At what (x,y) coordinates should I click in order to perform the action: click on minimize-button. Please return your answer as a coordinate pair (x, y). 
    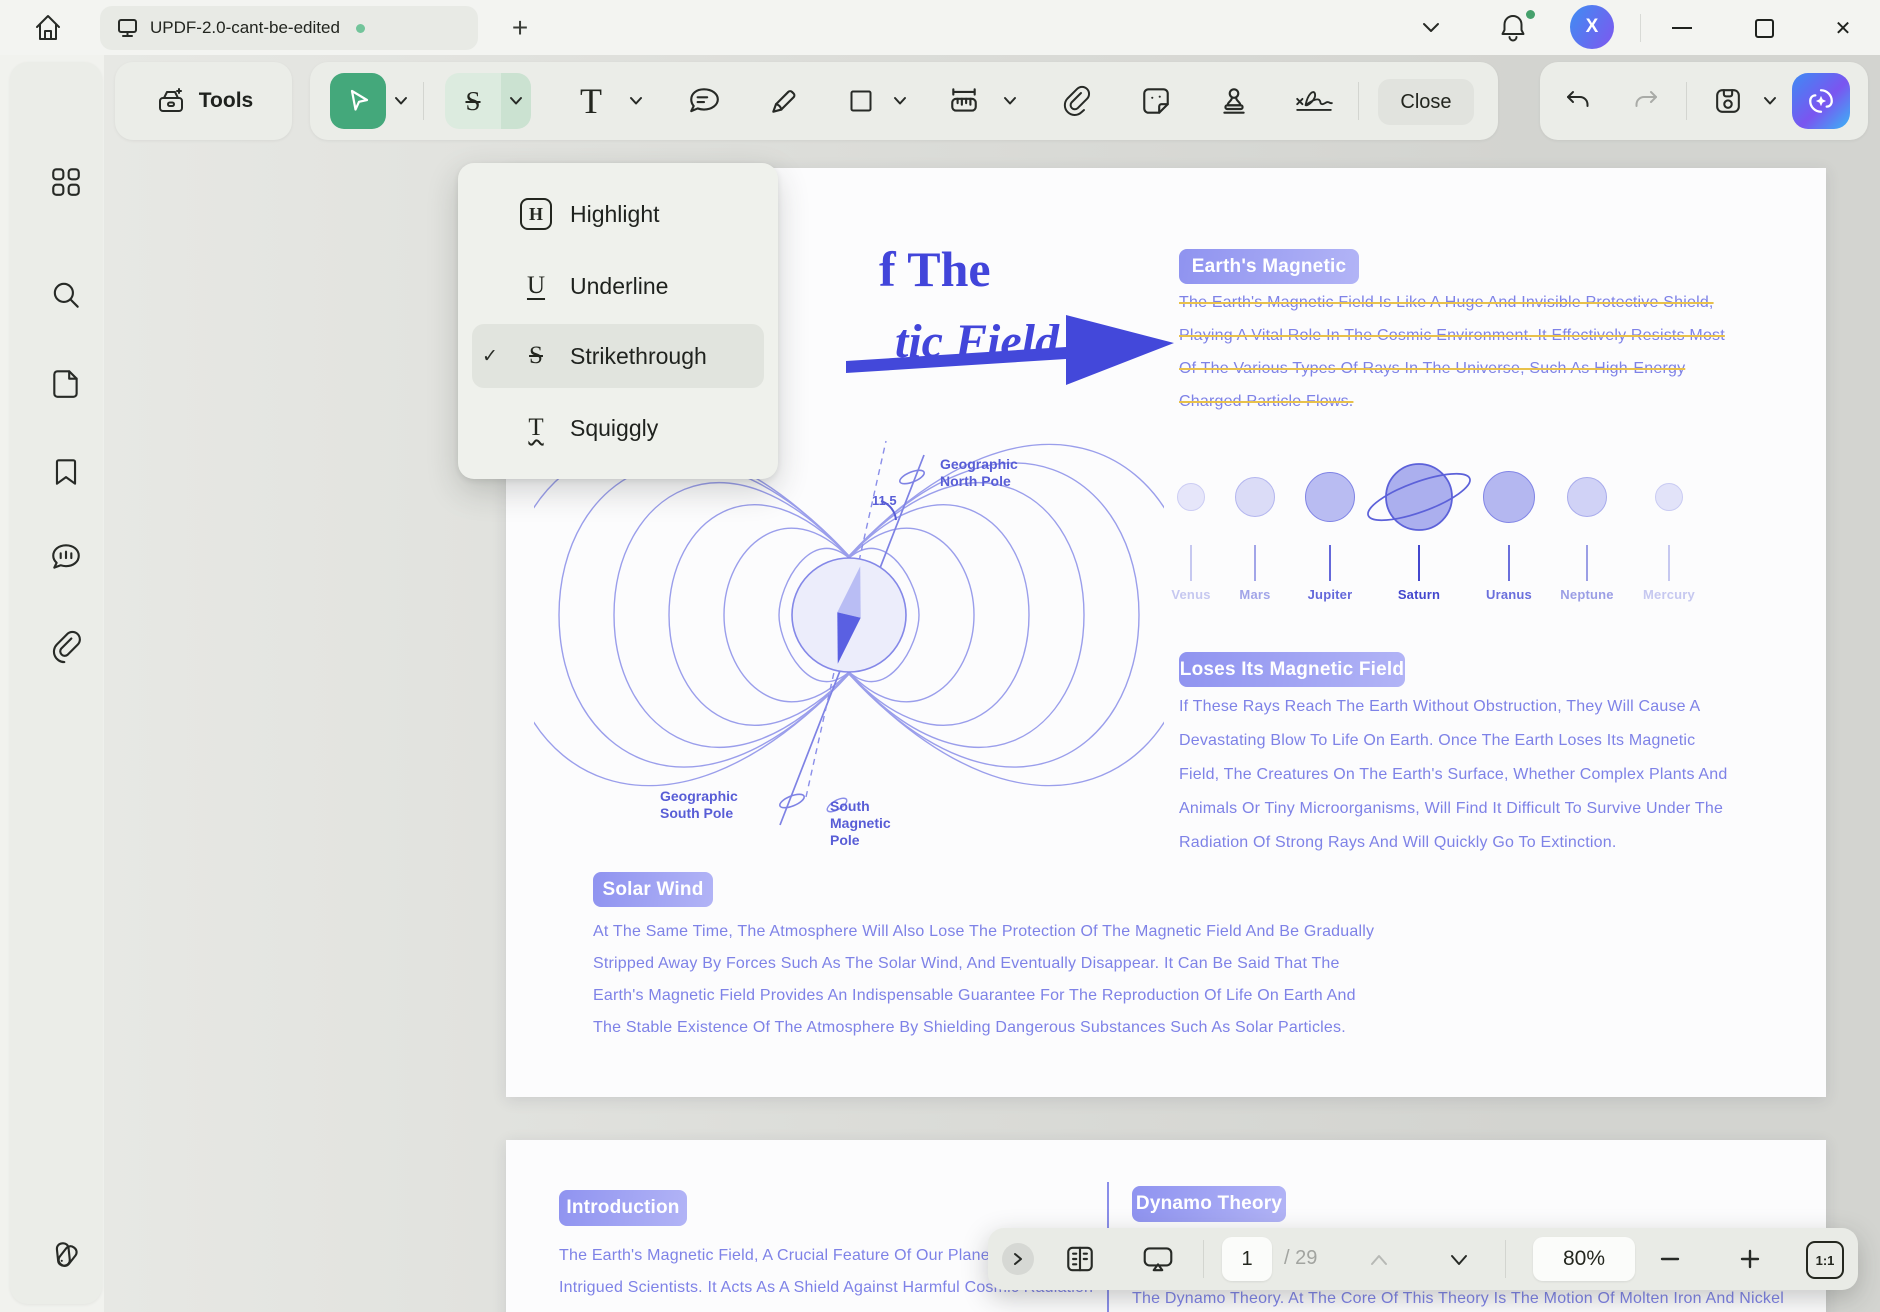
    Looking at the image, I should click on (1682, 28).